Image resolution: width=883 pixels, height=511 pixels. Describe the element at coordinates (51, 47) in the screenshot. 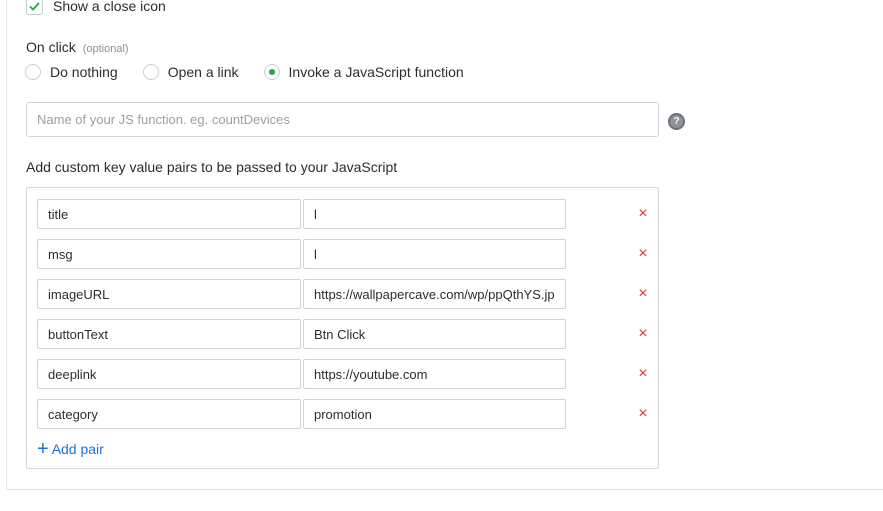

I see `on-click-label: On click` at that location.